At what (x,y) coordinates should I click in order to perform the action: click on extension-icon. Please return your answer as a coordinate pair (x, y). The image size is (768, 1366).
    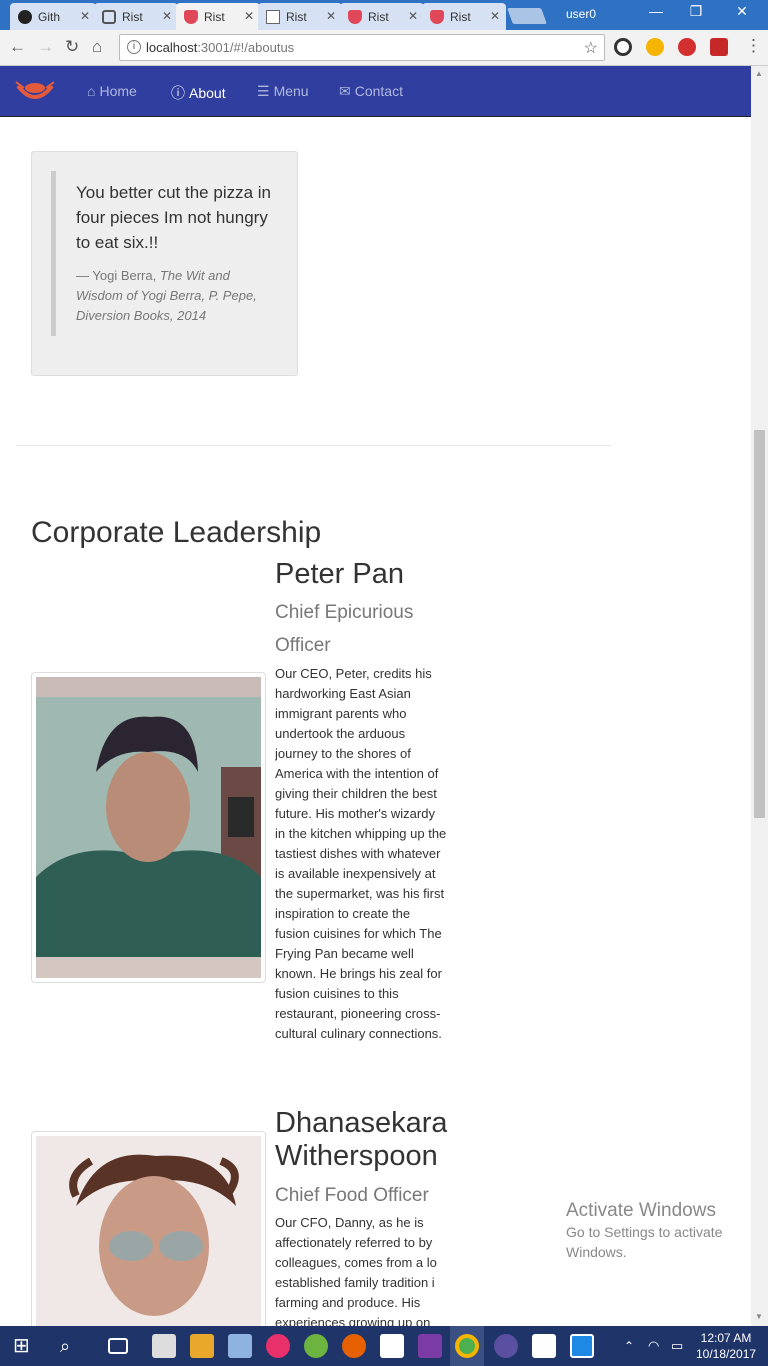
    Looking at the image, I should click on (623, 47).